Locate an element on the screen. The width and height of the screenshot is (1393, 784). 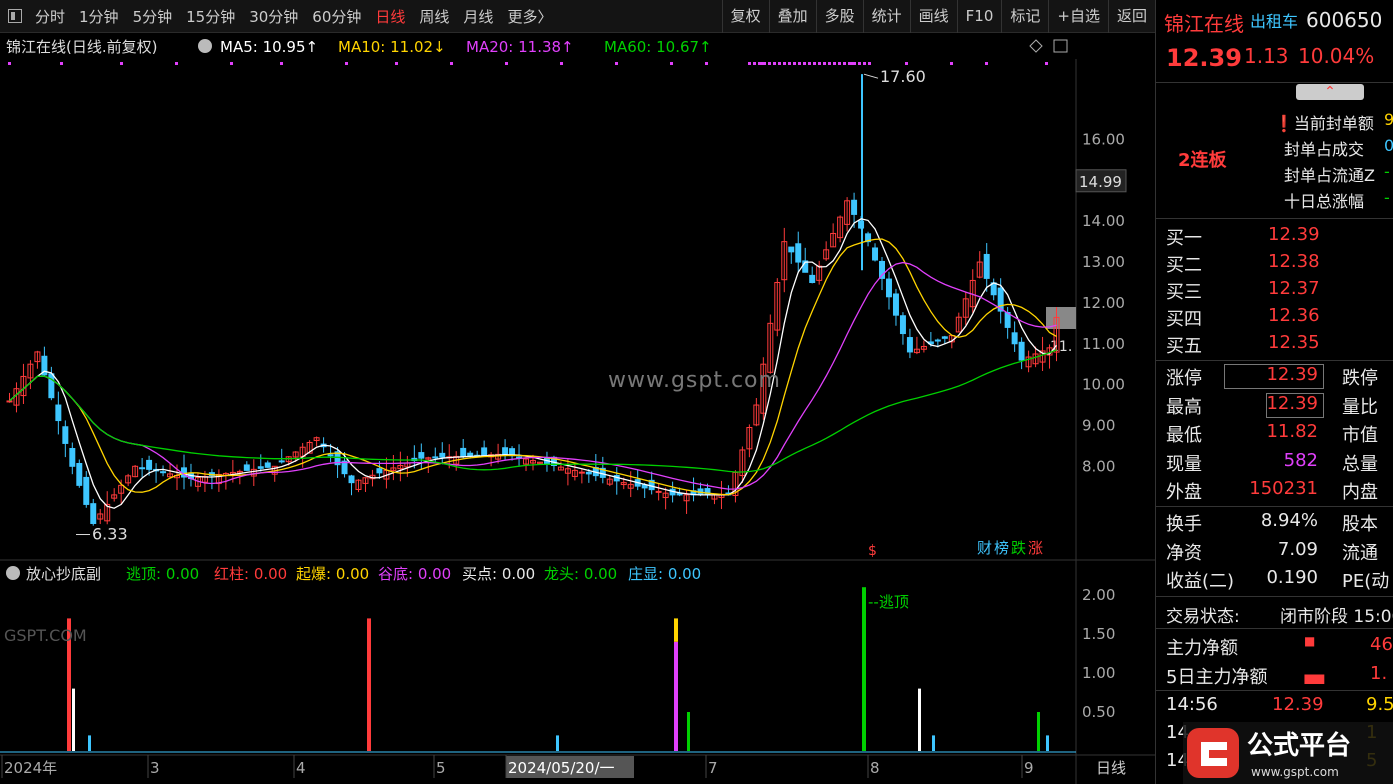
ind-y-tick-2: 1.00 is located at coordinates (1098, 673).